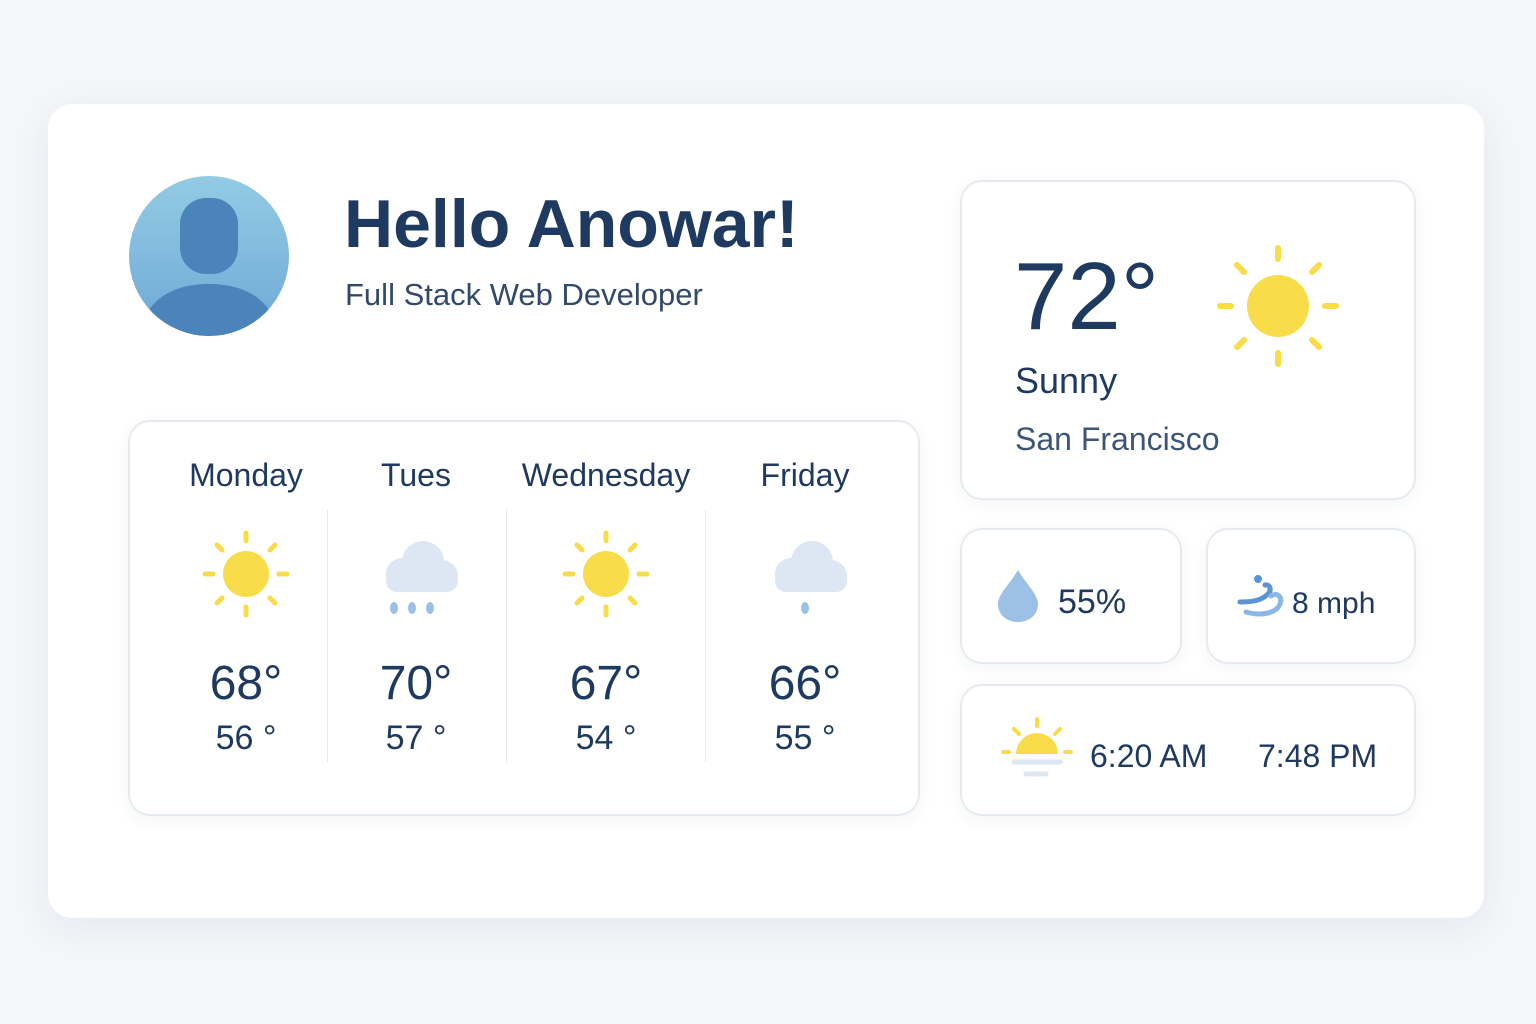 Image resolution: width=1536 pixels, height=1024 pixels. Describe the element at coordinates (209, 256) in the screenshot. I see `user-avatar-icon` at that location.